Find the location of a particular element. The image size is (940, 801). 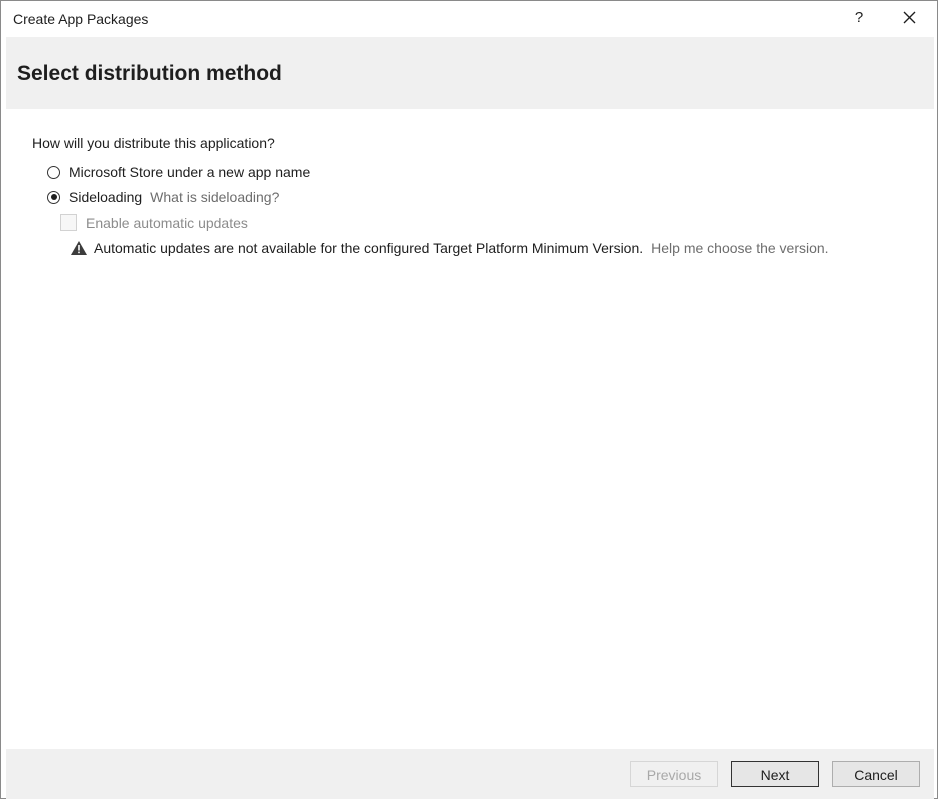

title-bar: Create App Packages ? is located at coordinates (469, 19).